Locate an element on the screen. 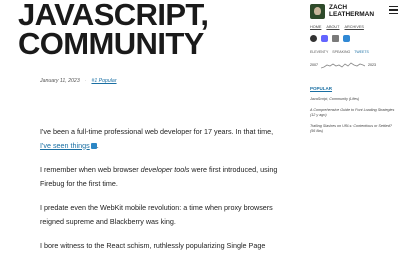 The image size is (400, 267). link-speaking: SPEAKING is located at coordinates (341, 52).